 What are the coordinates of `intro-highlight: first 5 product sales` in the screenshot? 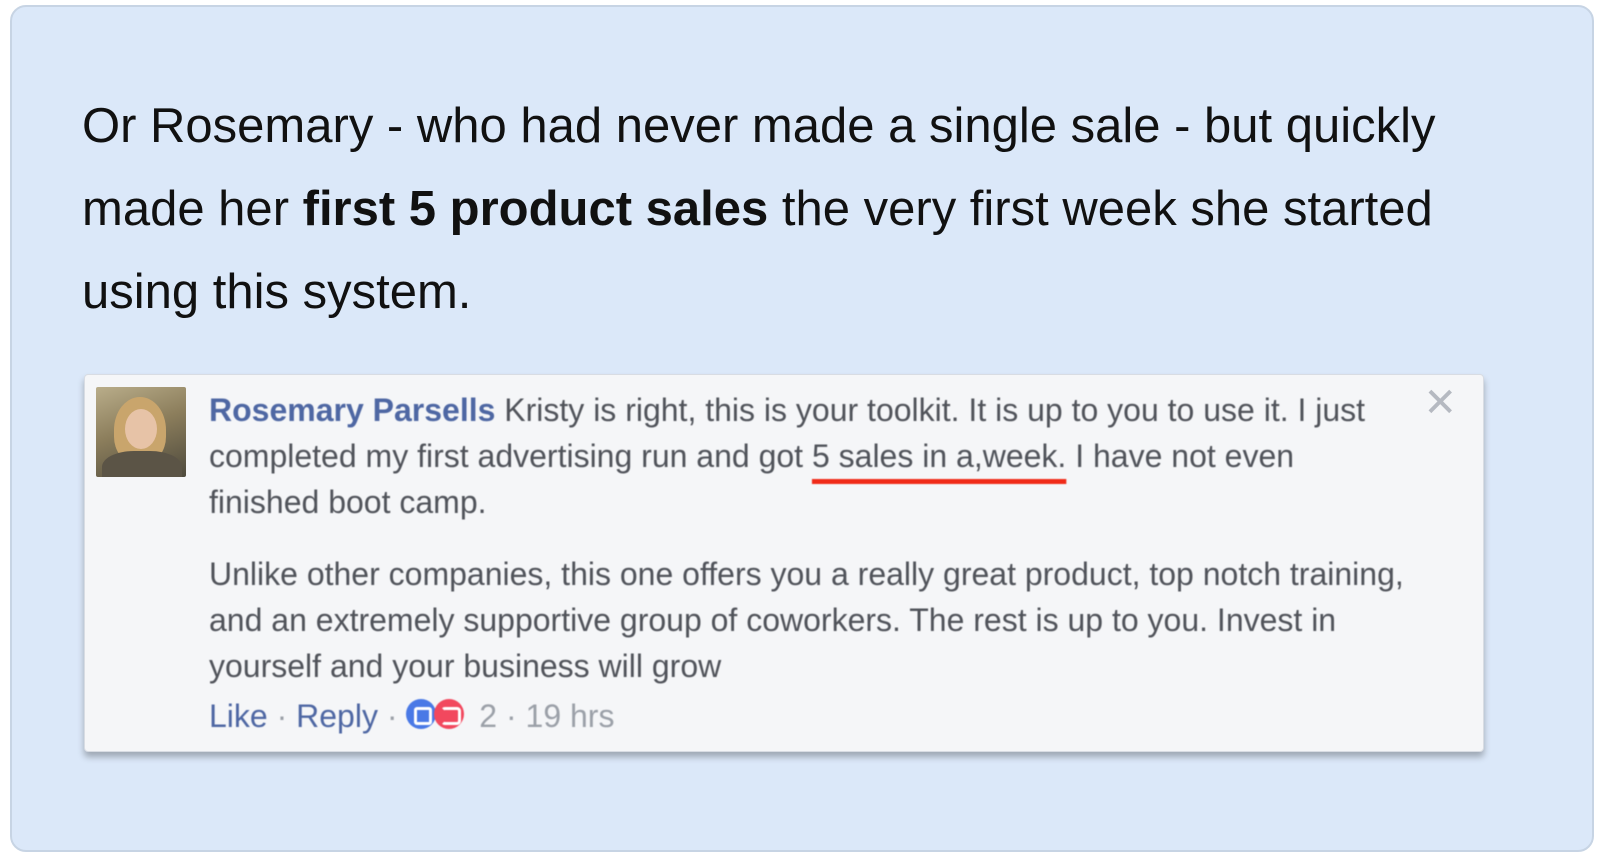 It's located at (535, 209).